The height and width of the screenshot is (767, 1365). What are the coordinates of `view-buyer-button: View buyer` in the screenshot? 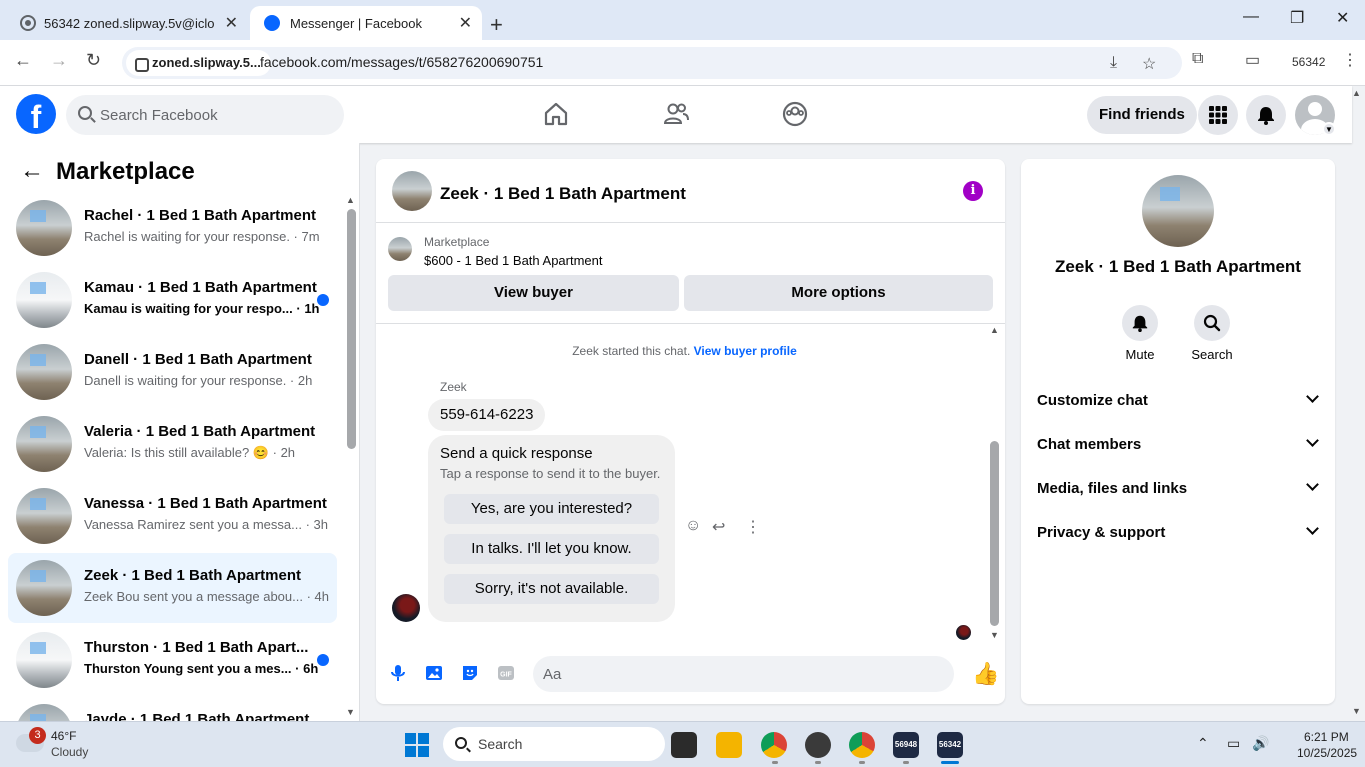 It's located at (533, 293).